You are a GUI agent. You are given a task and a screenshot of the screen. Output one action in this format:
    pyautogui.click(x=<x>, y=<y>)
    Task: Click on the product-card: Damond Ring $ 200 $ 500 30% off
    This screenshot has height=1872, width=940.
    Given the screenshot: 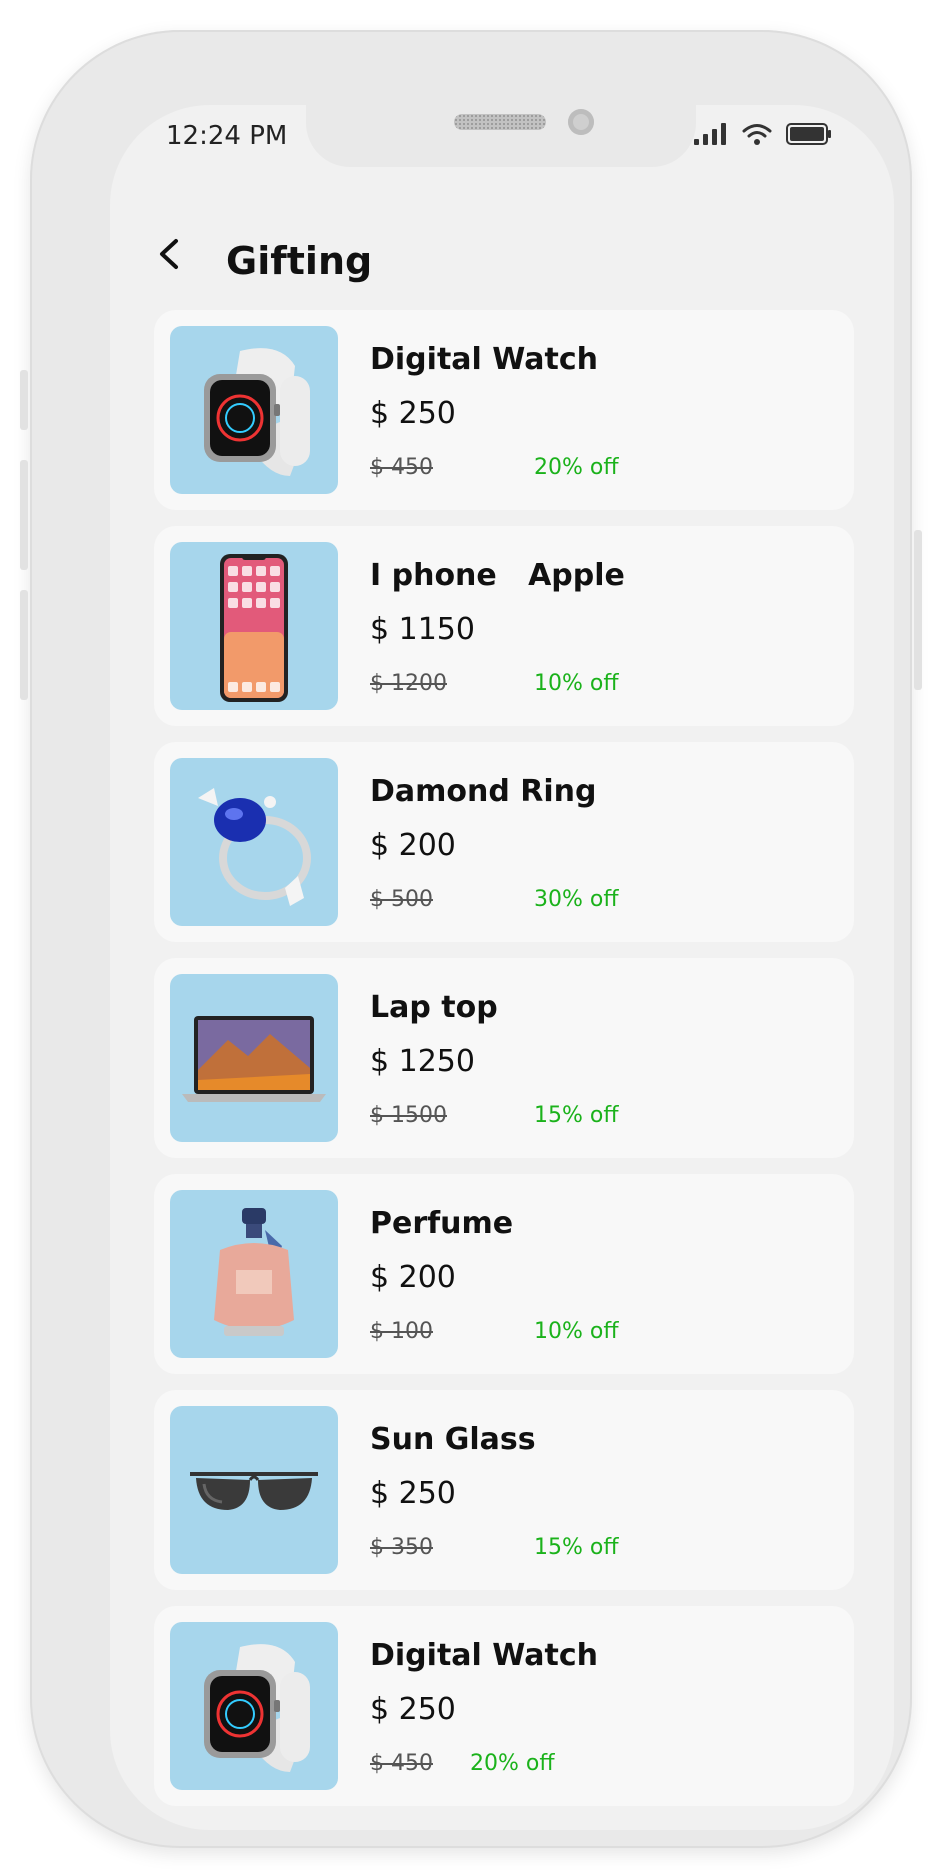 What is the action you would take?
    pyautogui.click(x=504, y=842)
    